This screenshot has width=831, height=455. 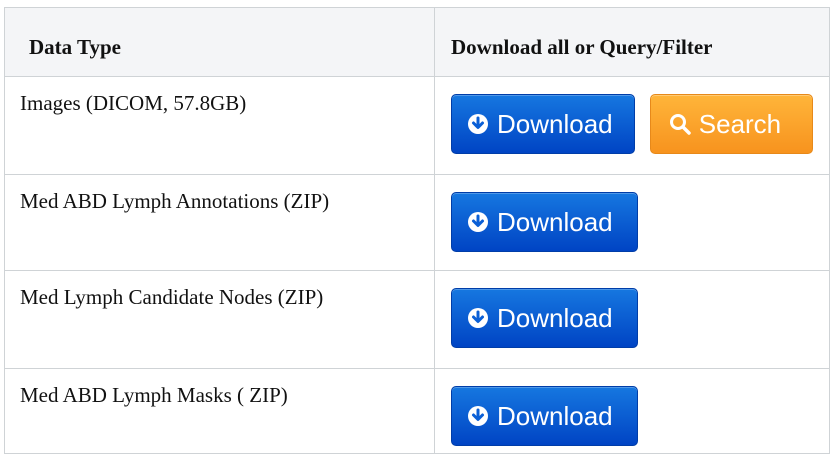 I want to click on data-type-cell: Images (DICOM, 57.8GB), so click(x=219, y=125).